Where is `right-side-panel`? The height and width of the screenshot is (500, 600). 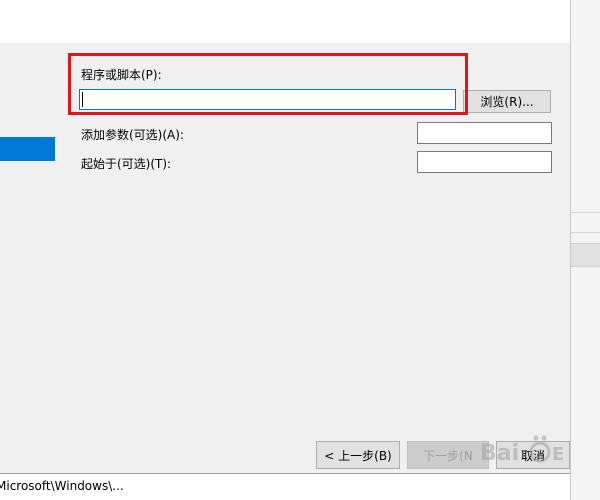
right-side-panel is located at coordinates (585, 250).